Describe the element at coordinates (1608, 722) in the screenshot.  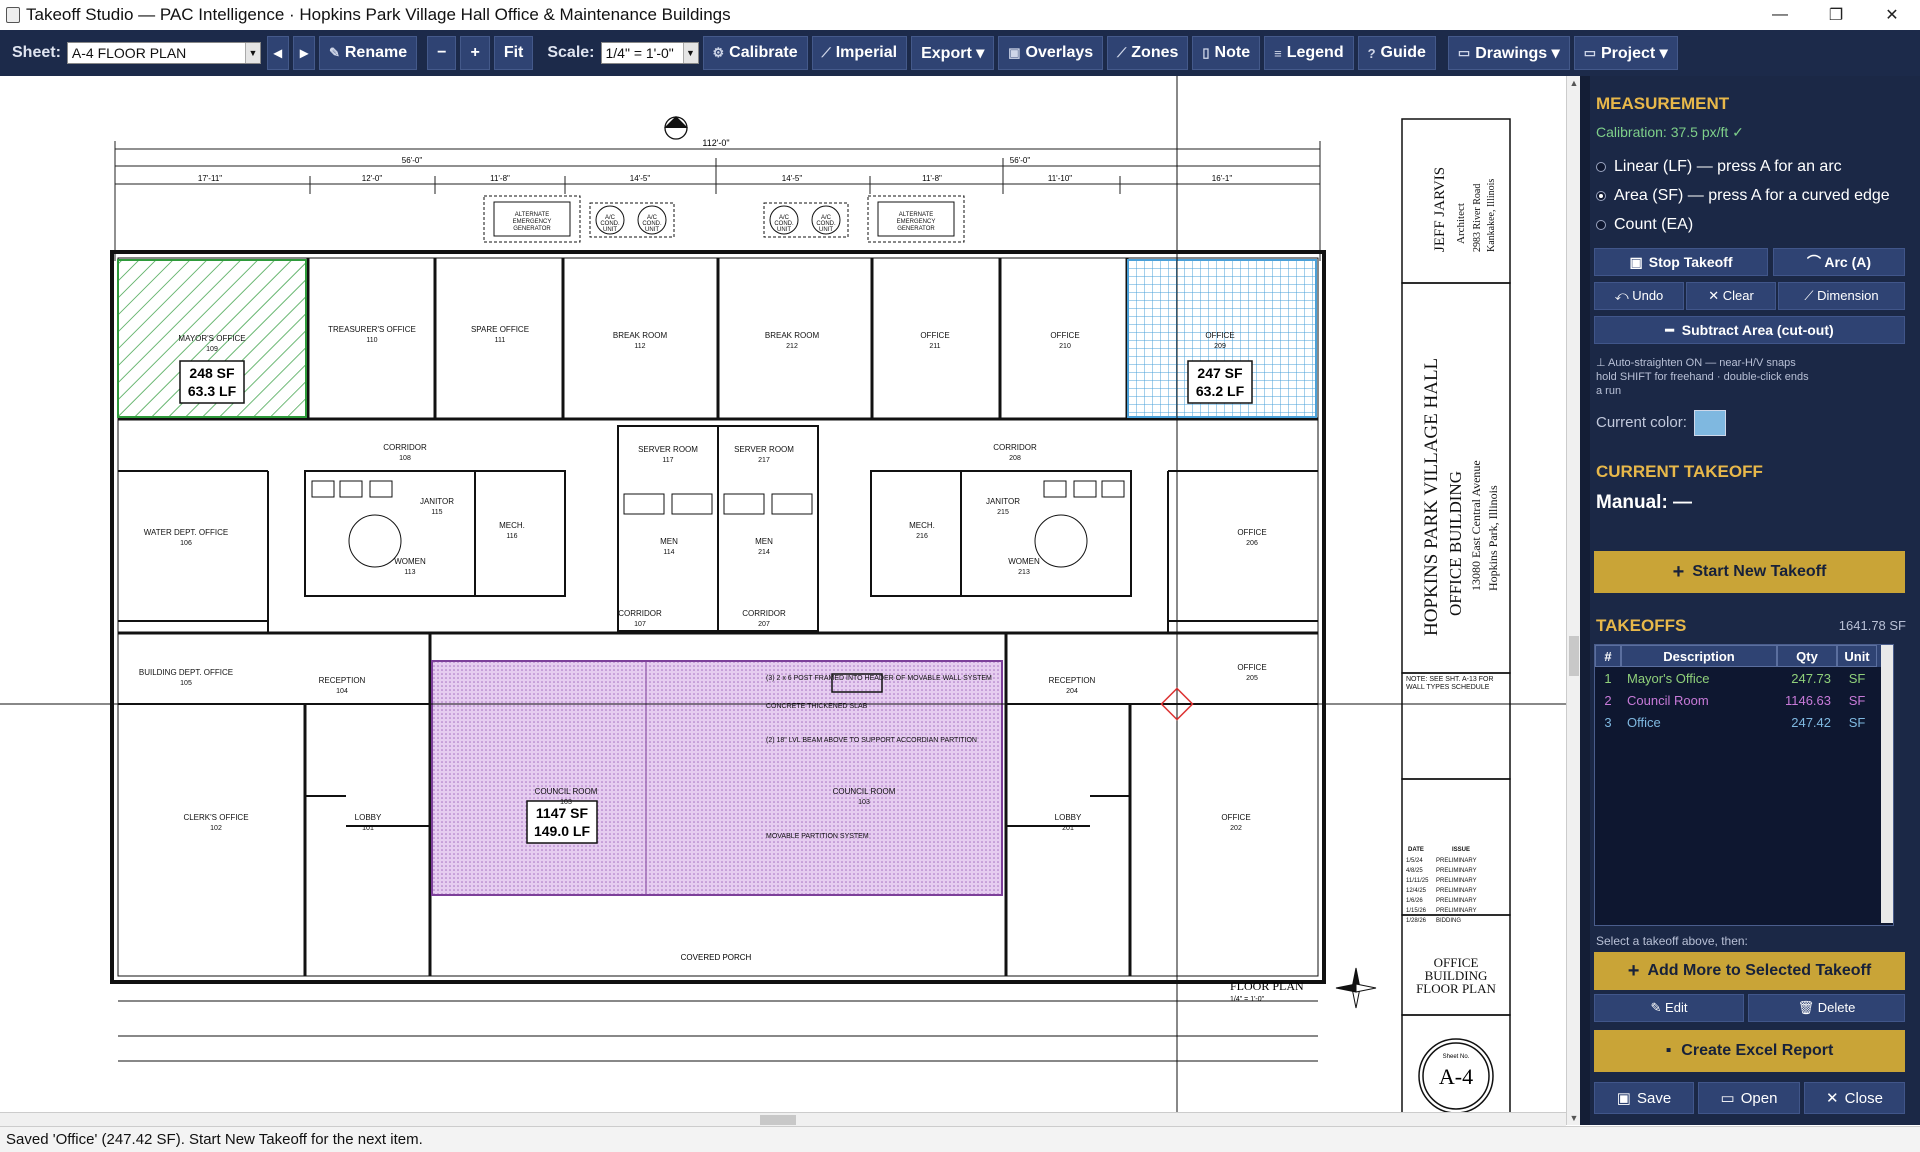
I see `cell-n: 3` at that location.